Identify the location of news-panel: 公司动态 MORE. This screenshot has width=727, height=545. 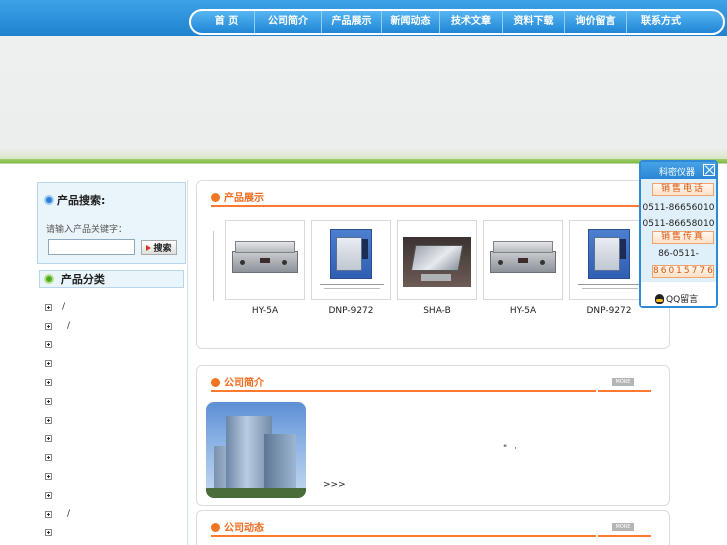
(433, 527).